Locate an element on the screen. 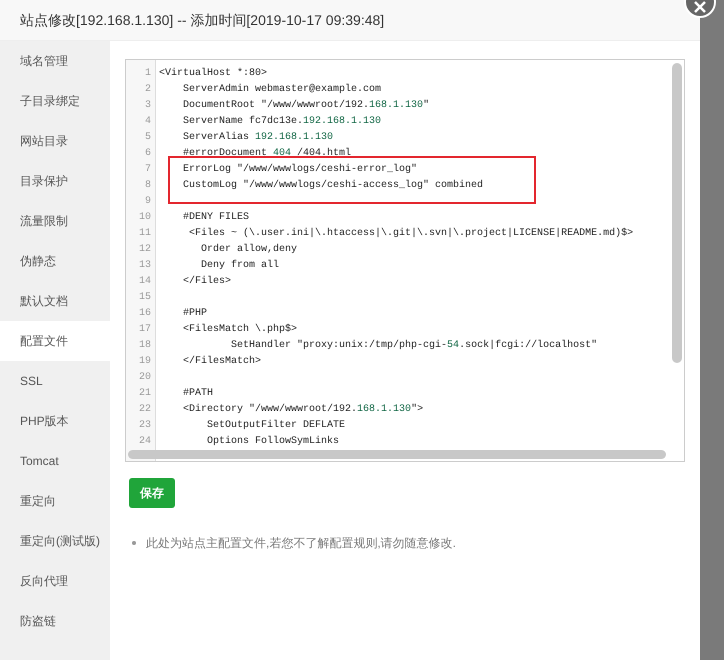 Image resolution: width=724 pixels, height=660 pixels. line-number: 10 is located at coordinates (145, 218).